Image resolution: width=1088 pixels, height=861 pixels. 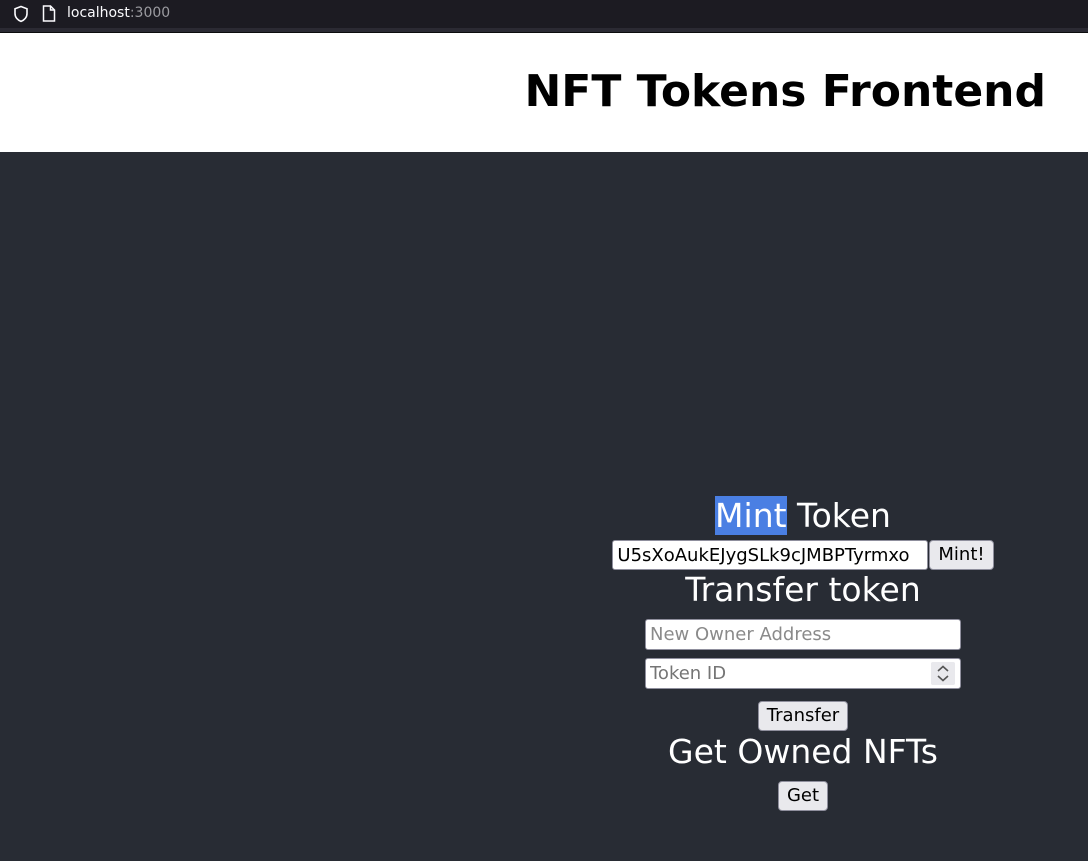 I want to click on page-title: NFT Tokens Frontend, so click(x=785, y=91).